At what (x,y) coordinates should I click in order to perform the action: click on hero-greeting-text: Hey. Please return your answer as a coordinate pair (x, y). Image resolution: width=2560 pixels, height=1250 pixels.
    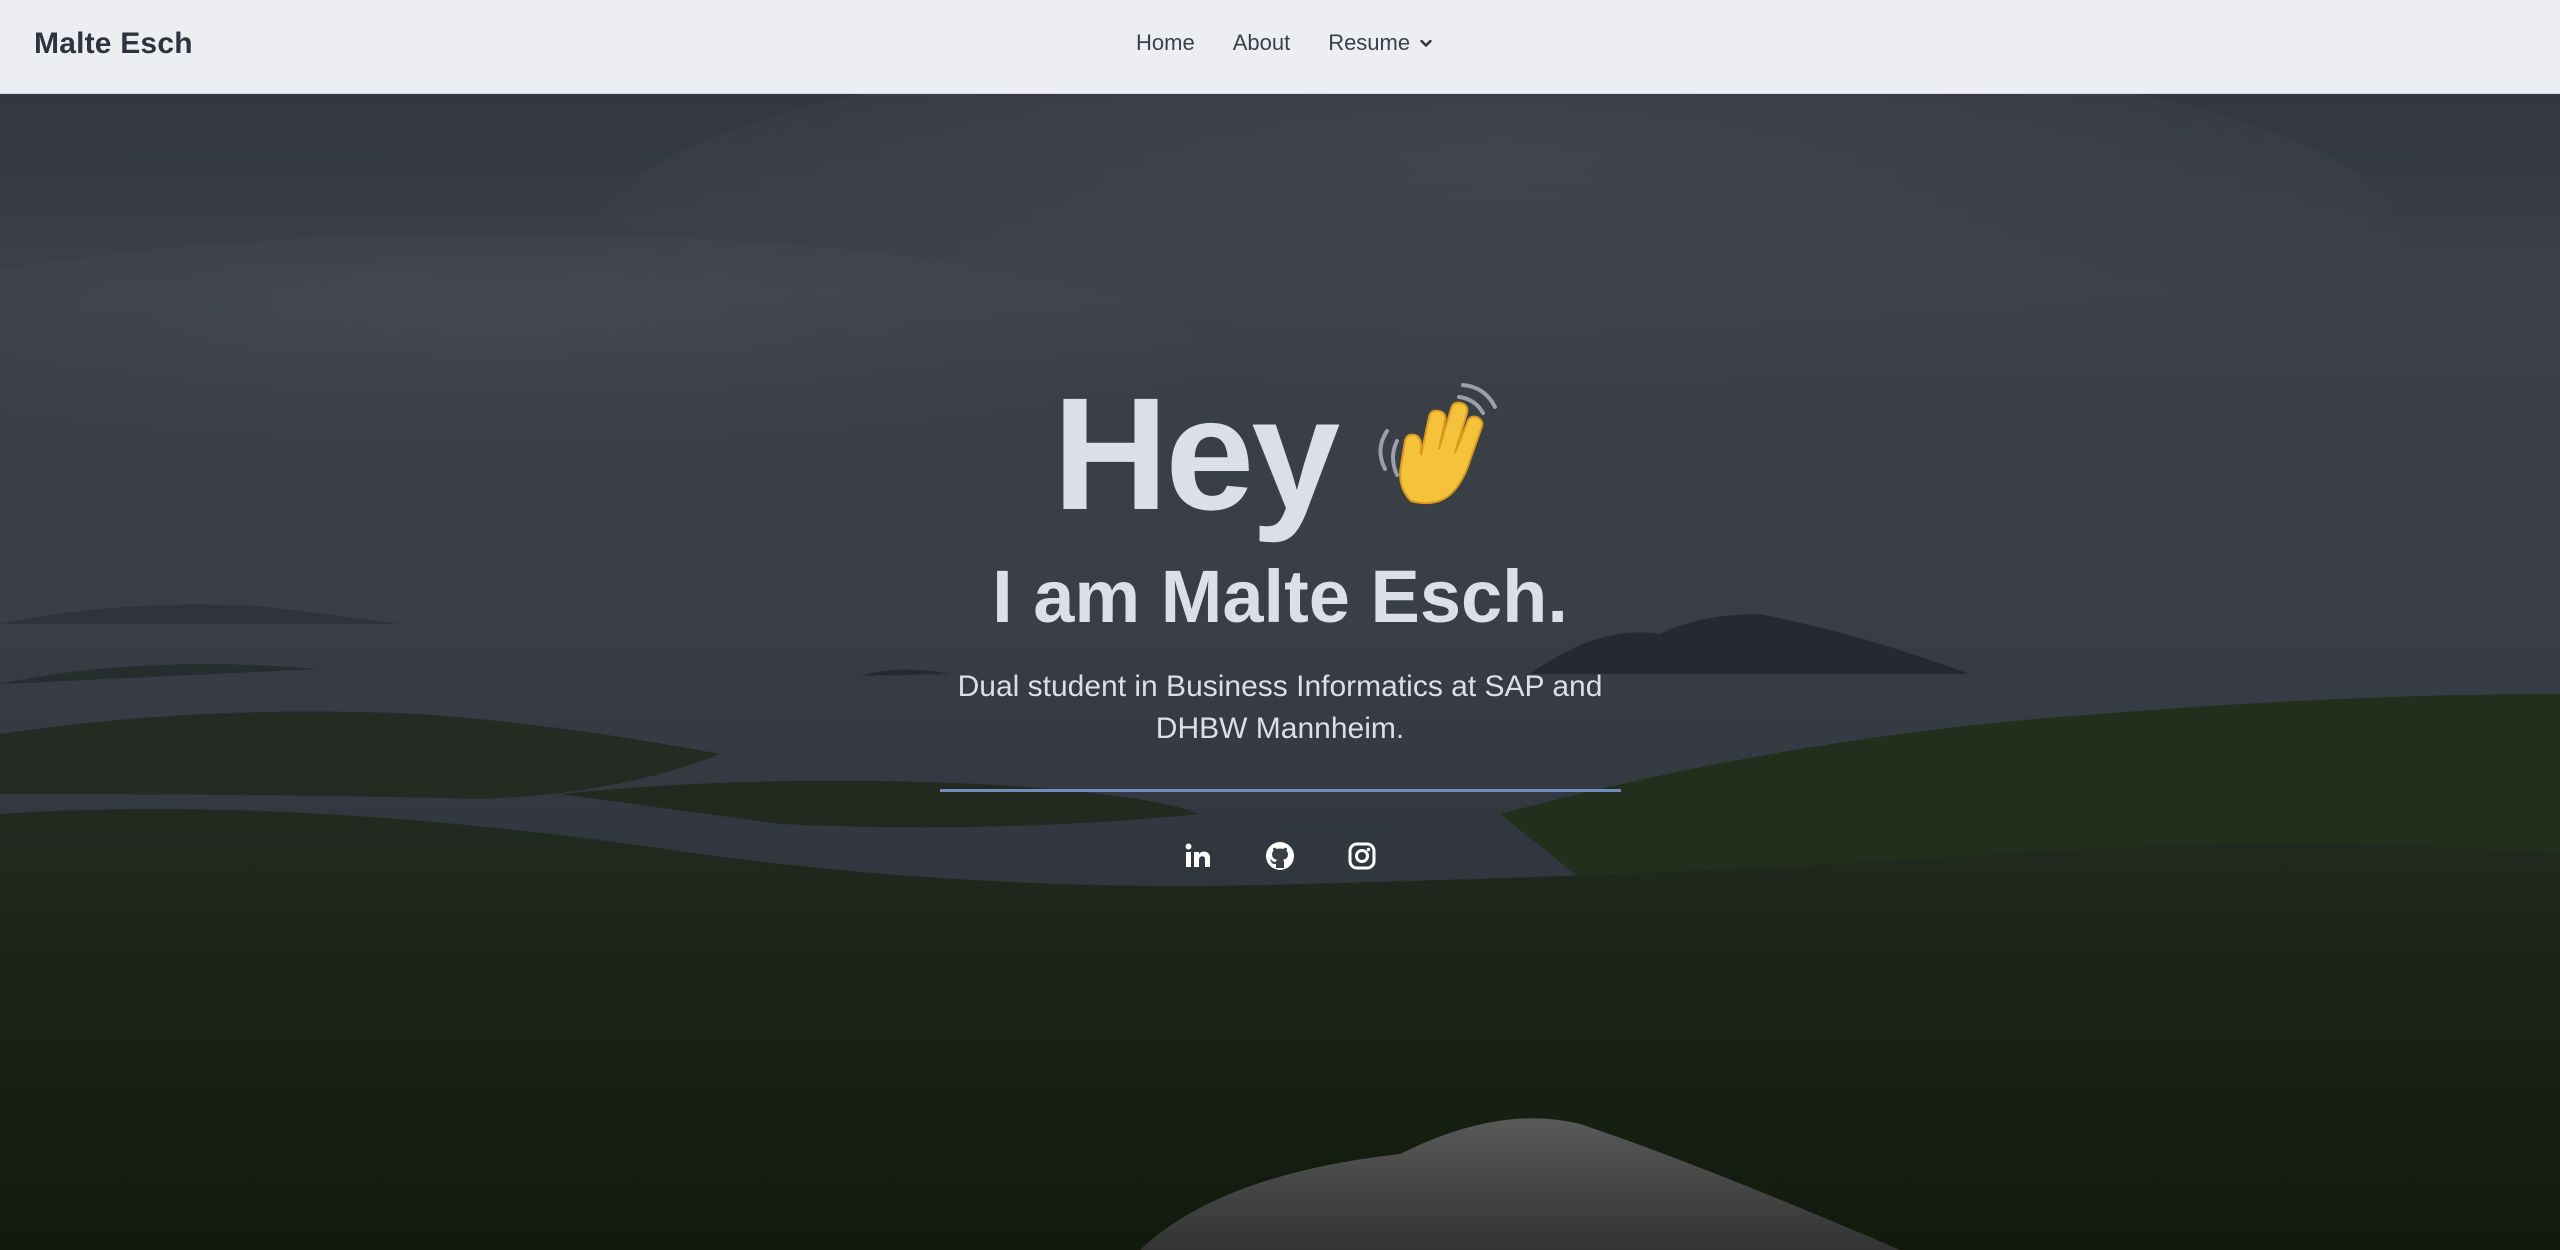
    Looking at the image, I should click on (1196, 453).